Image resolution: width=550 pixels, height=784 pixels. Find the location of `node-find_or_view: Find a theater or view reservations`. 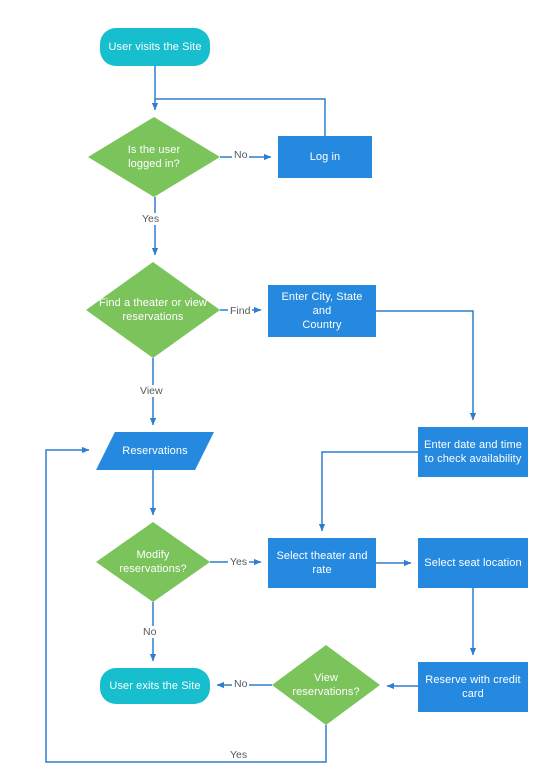

node-find_or_view: Find a theater or view reservations is located at coordinates (153, 310).